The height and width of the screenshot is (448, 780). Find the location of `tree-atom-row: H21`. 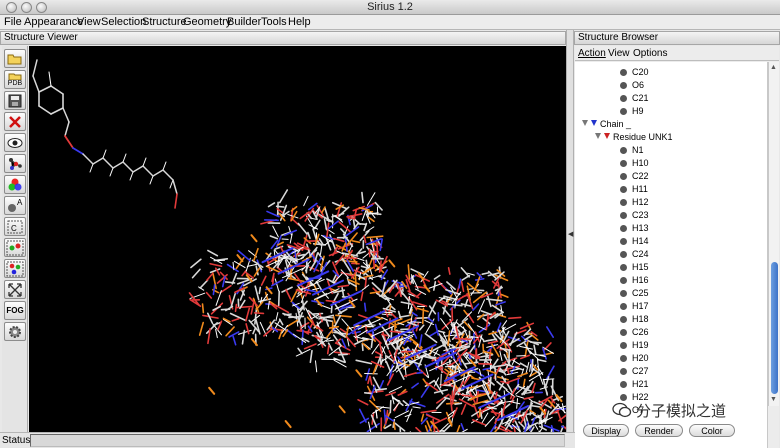

tree-atom-row: H21 is located at coordinates (634, 384).